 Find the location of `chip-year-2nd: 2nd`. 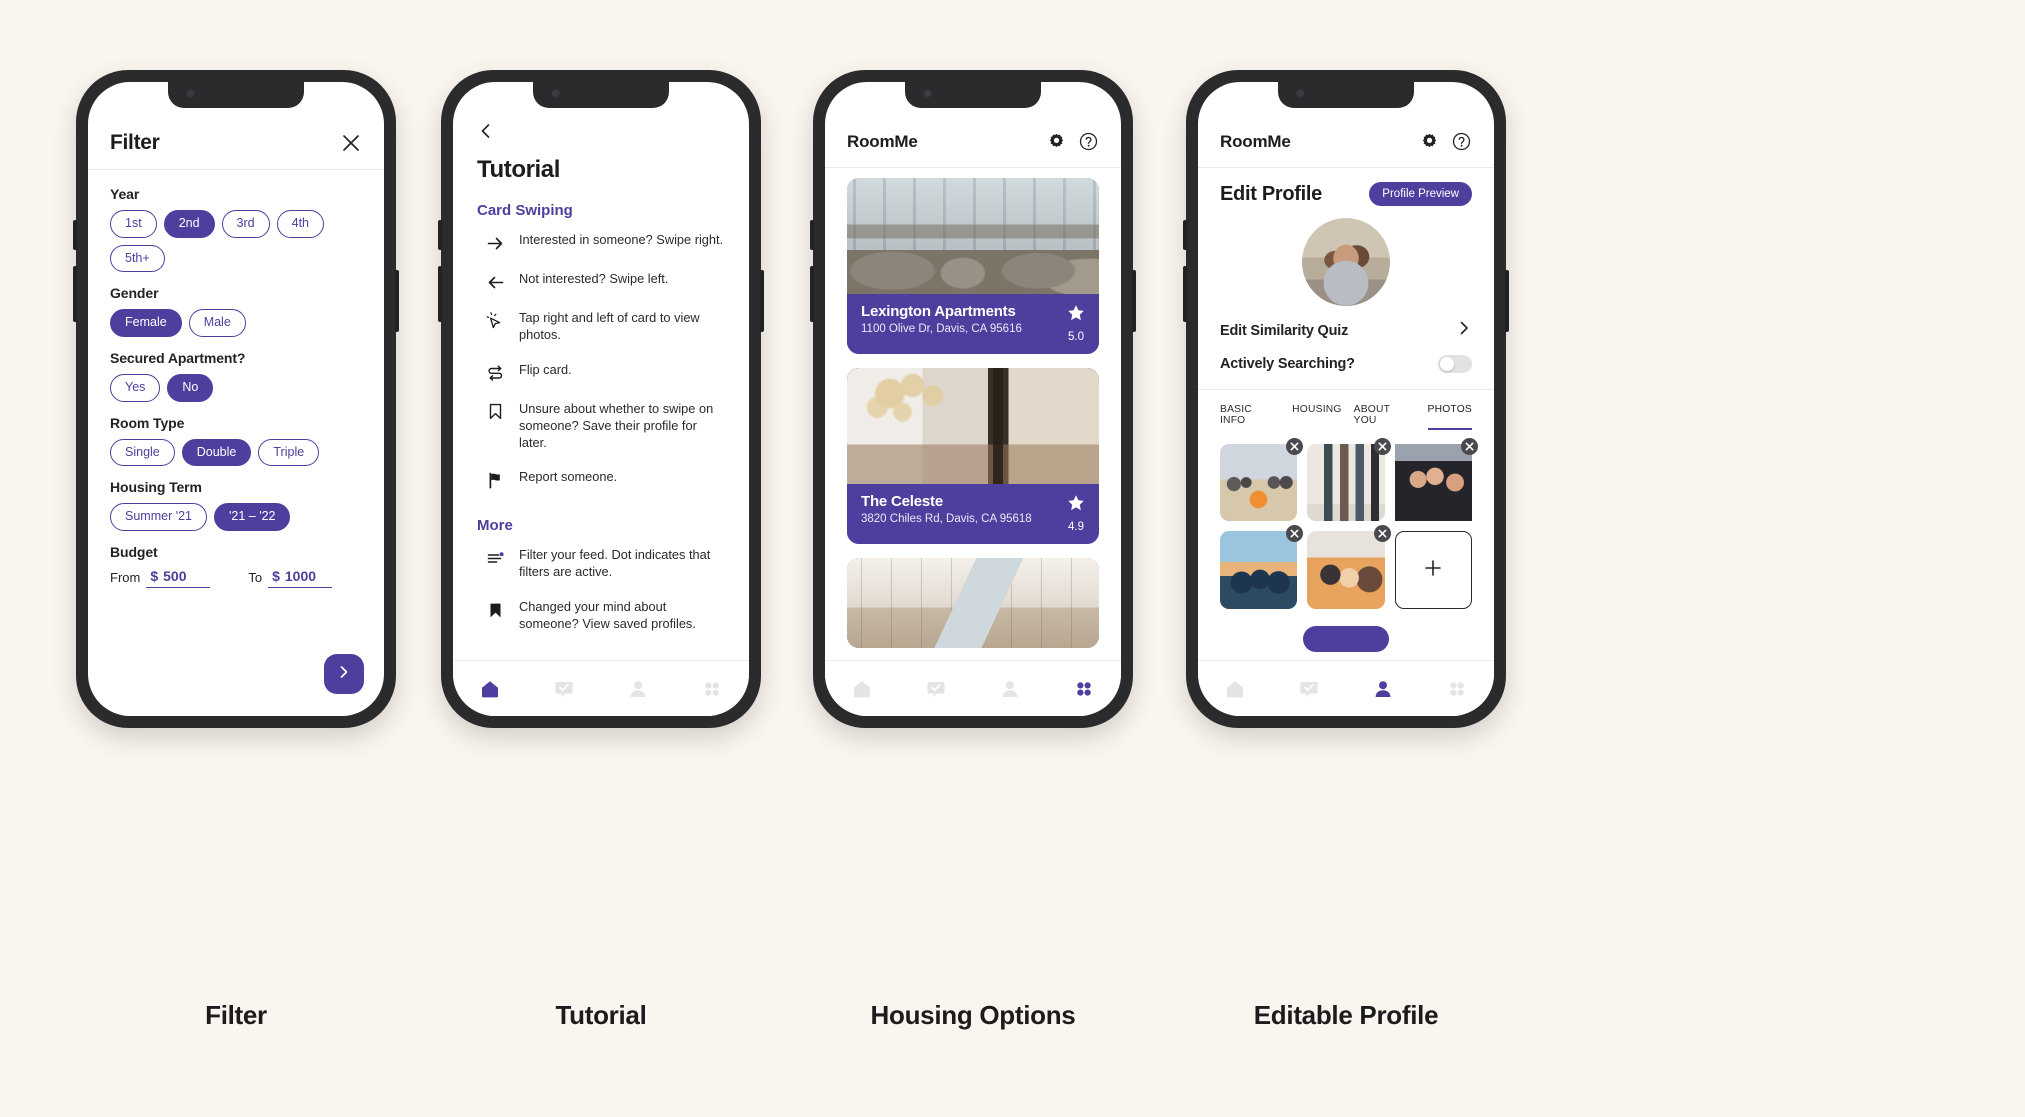

chip-year-2nd: 2nd is located at coordinates (189, 224).